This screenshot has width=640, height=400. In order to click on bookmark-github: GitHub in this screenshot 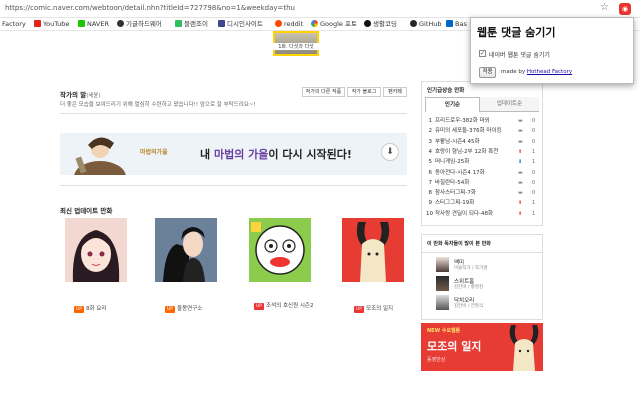, I will do `click(426, 24)`.